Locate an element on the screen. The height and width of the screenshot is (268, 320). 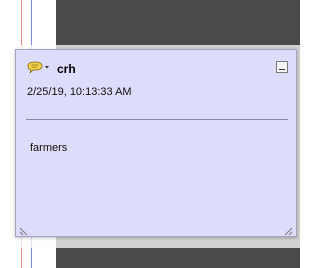
comment-bubble-icon is located at coordinates (39, 70).